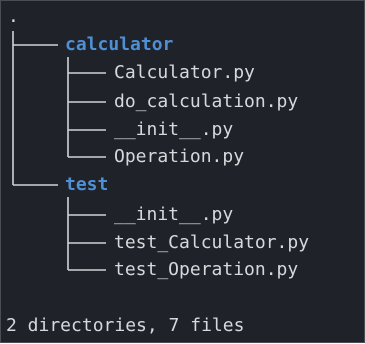 The height and width of the screenshot is (344, 365). What do you see at coordinates (13, 16) in the screenshot?
I see `tree-root: .` at bounding box center [13, 16].